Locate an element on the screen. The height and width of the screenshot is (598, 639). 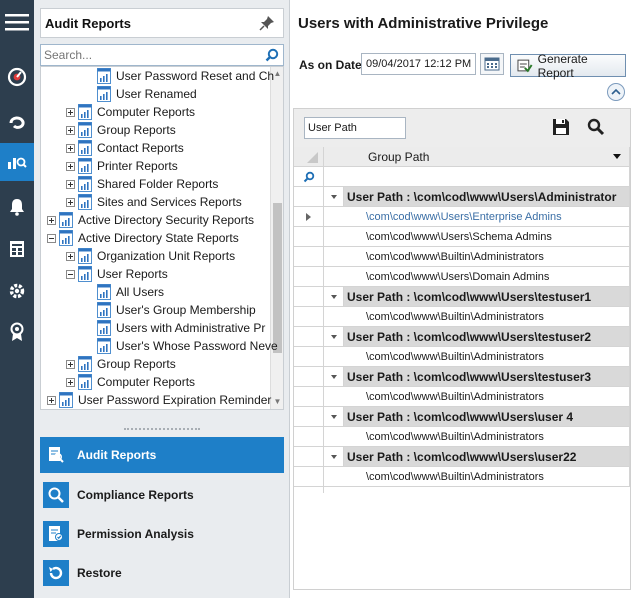
tree-item: User's Group Membership is located at coordinates (170, 310).